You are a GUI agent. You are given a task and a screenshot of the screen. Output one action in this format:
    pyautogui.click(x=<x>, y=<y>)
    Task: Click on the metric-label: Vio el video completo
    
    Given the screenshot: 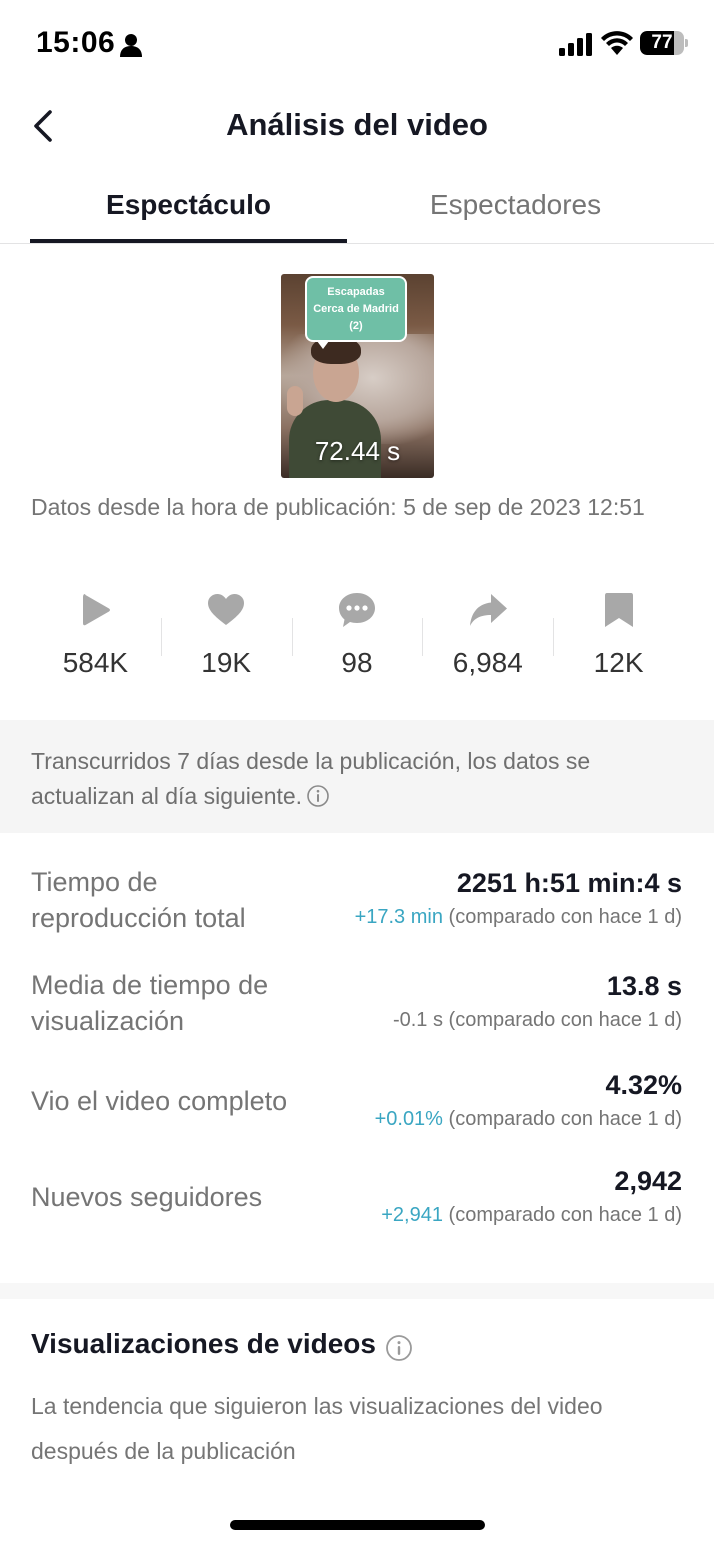 What is the action you would take?
    pyautogui.click(x=159, y=1101)
    